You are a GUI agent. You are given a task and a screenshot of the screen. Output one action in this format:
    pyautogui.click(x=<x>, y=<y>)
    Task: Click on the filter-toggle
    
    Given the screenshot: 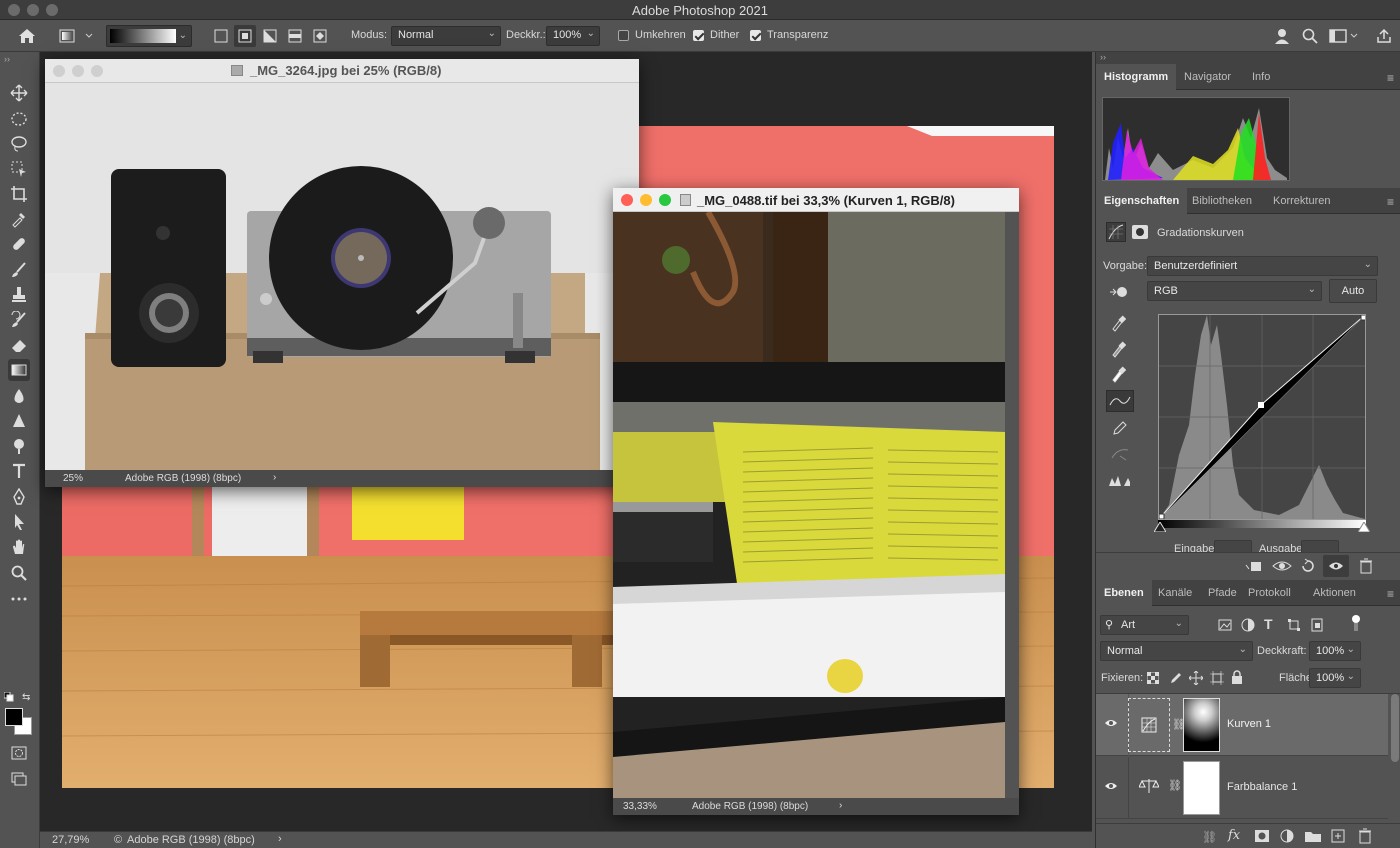 What is the action you would take?
    pyautogui.click(x=1355, y=624)
    